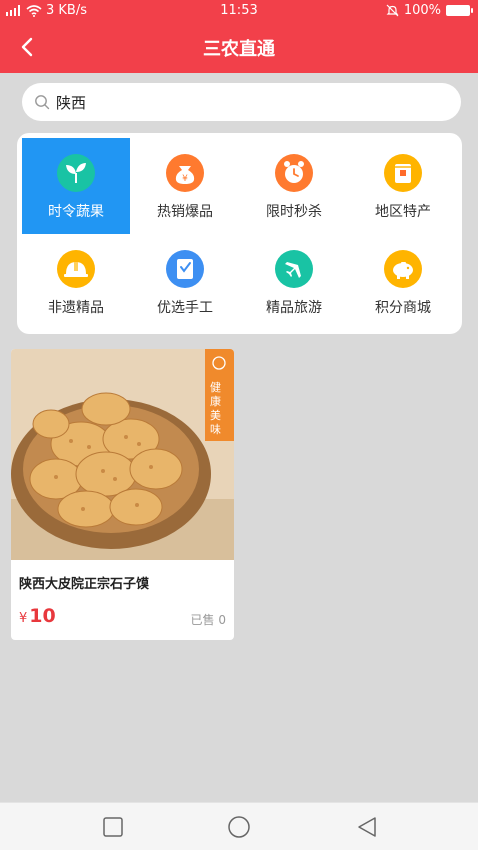 This screenshot has height=850, width=478. I want to click on recent-apps-icon, so click(113, 827).